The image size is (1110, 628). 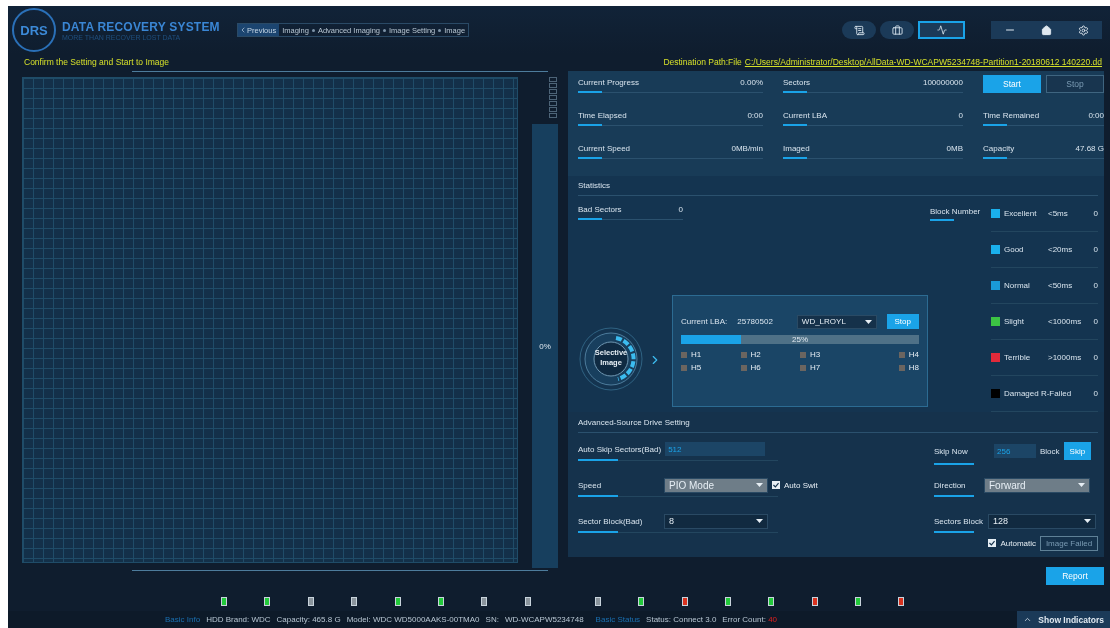 I want to click on line-chart-icon, so click(x=941, y=30).